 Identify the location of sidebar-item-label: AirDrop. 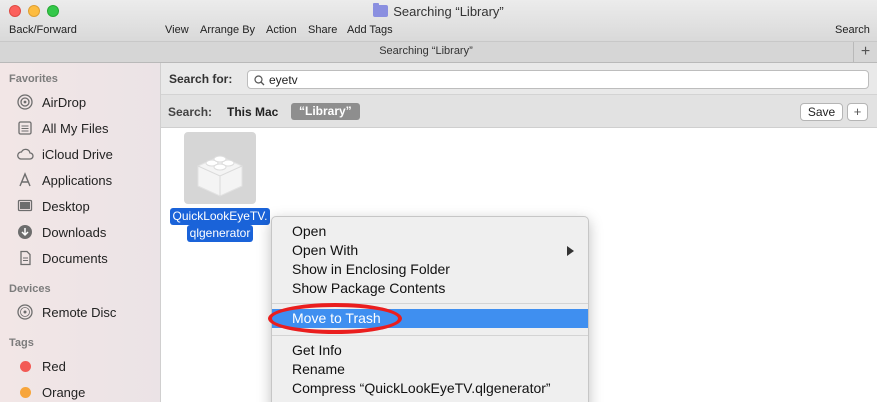
(64, 102).